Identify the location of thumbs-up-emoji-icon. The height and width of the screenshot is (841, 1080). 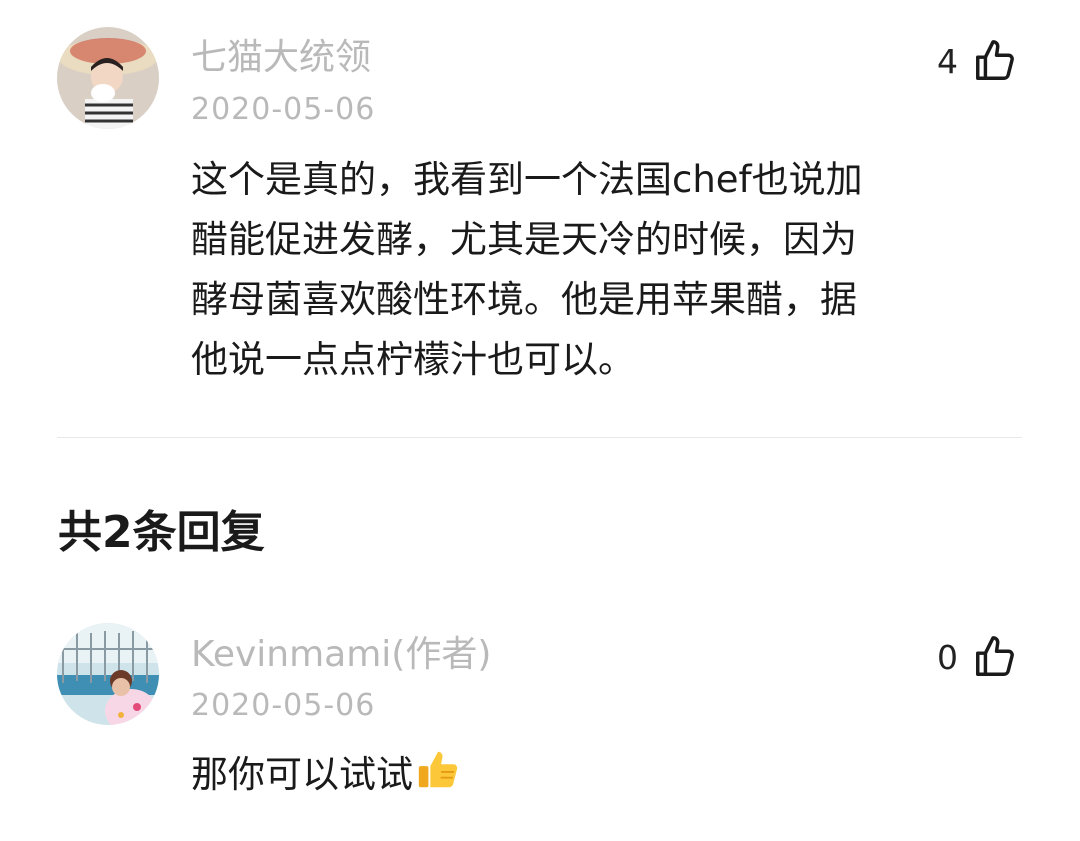
(438, 769).